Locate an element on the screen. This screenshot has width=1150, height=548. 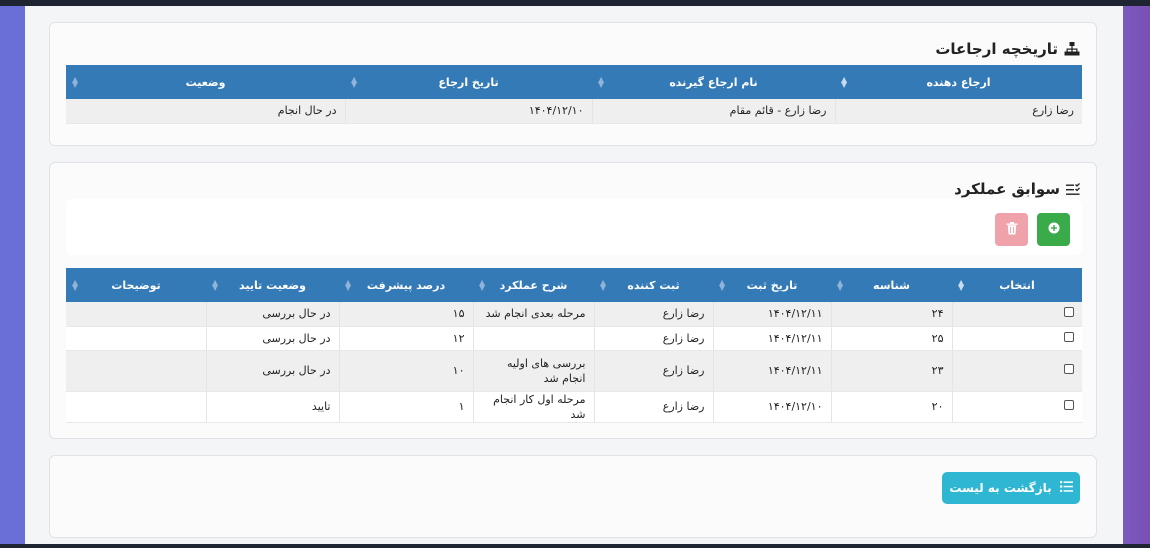
table-cell: تایید is located at coordinates (273, 407).